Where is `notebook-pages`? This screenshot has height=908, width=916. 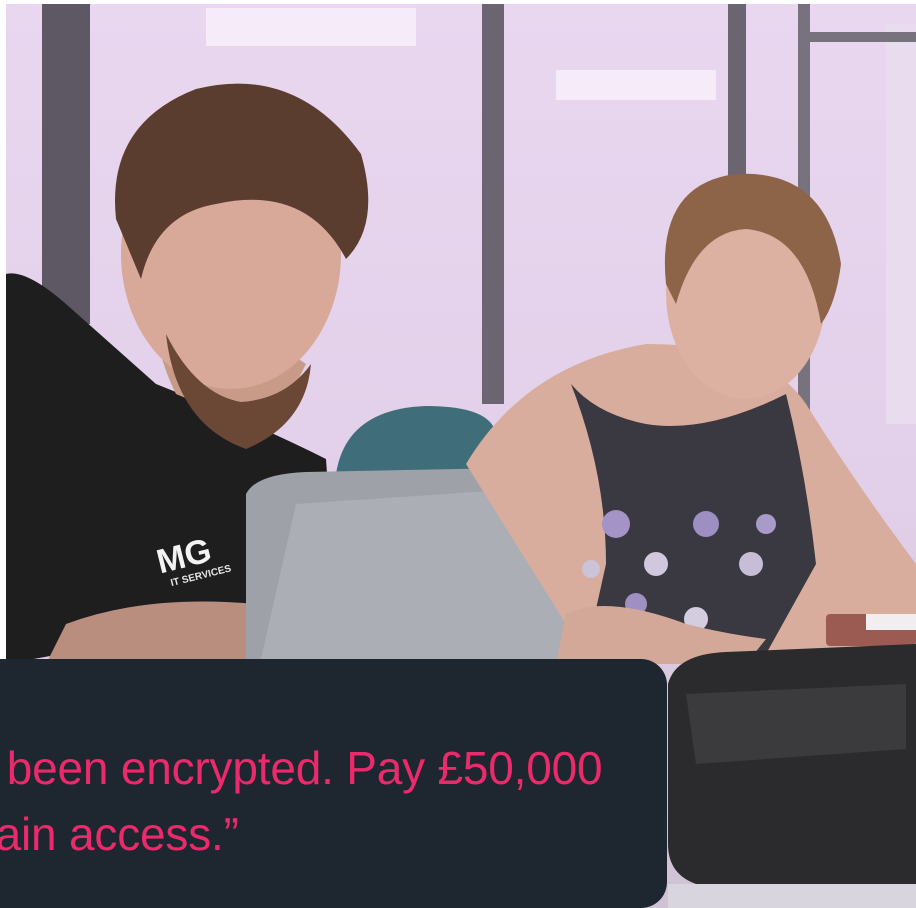 notebook-pages is located at coordinates (891, 622).